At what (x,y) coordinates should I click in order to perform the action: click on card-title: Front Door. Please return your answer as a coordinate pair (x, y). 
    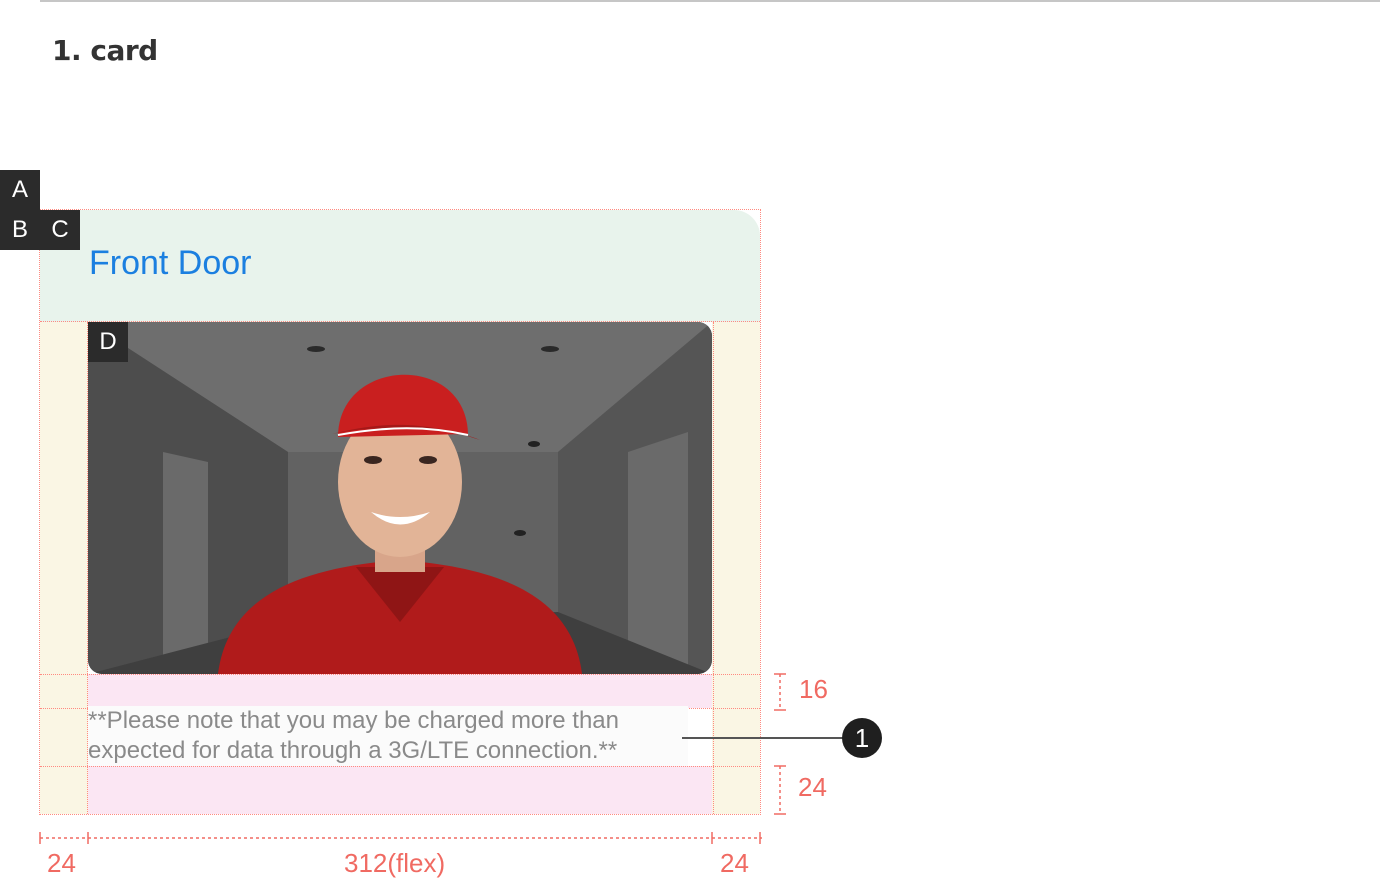
    Looking at the image, I should click on (170, 263).